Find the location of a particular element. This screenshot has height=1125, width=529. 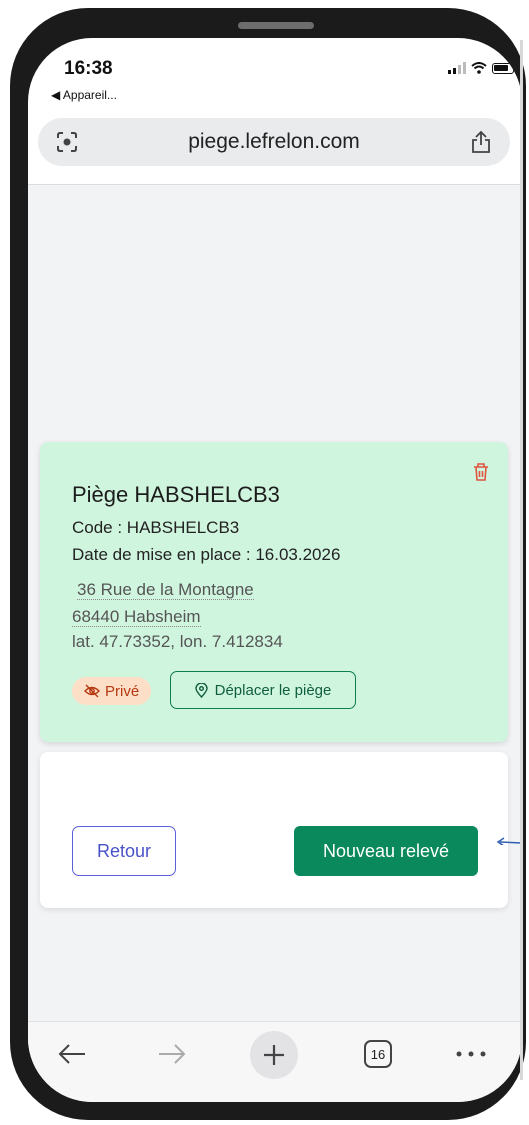

tab-count: 16 is located at coordinates (378, 1054).